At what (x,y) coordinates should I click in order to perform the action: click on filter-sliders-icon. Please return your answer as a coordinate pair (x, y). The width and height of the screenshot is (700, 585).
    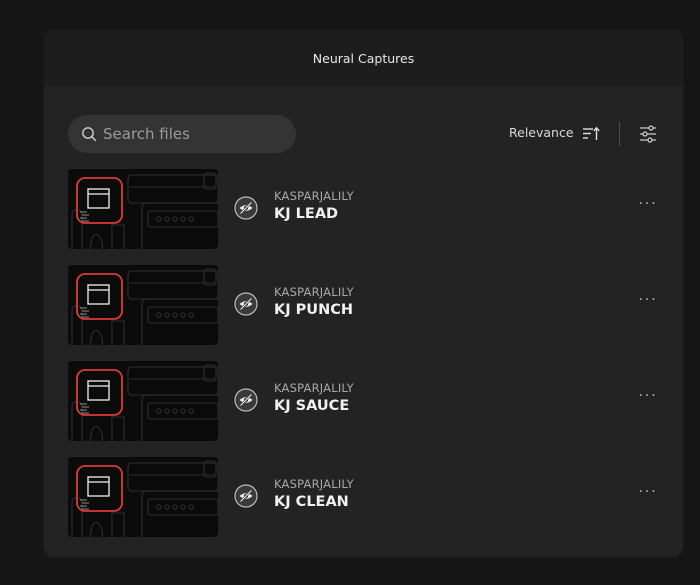
    Looking at the image, I should click on (648, 134).